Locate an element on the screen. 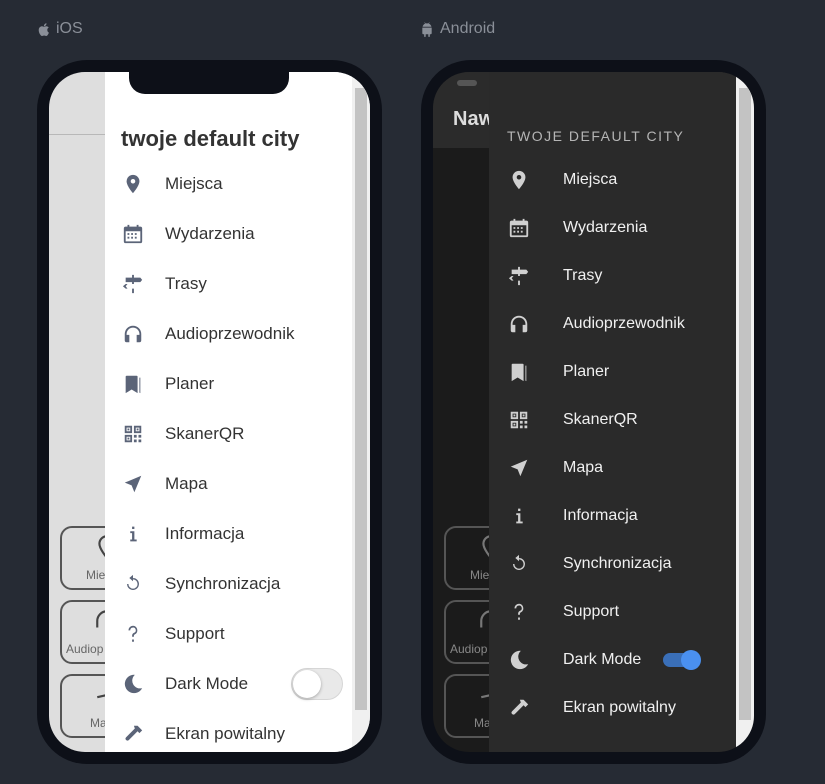 This screenshot has width=825, height=784. camera-pill is located at coordinates (467, 83).